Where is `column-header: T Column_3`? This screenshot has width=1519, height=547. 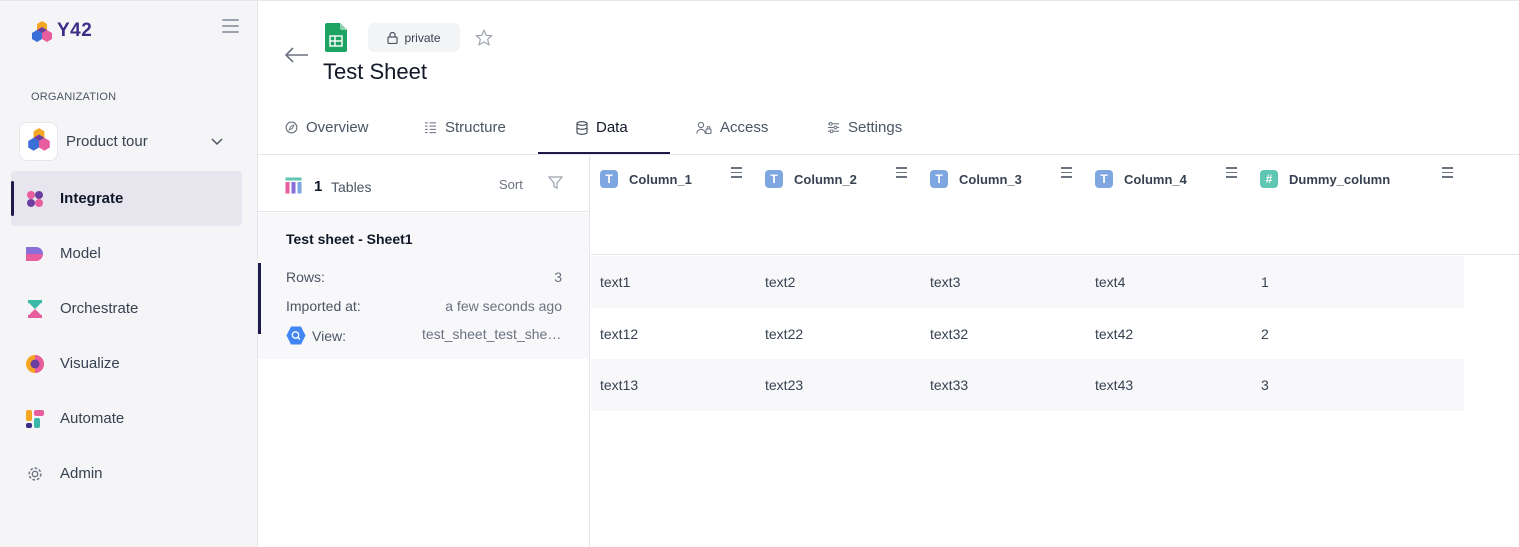
column-header: T Column_3 is located at coordinates (976, 179).